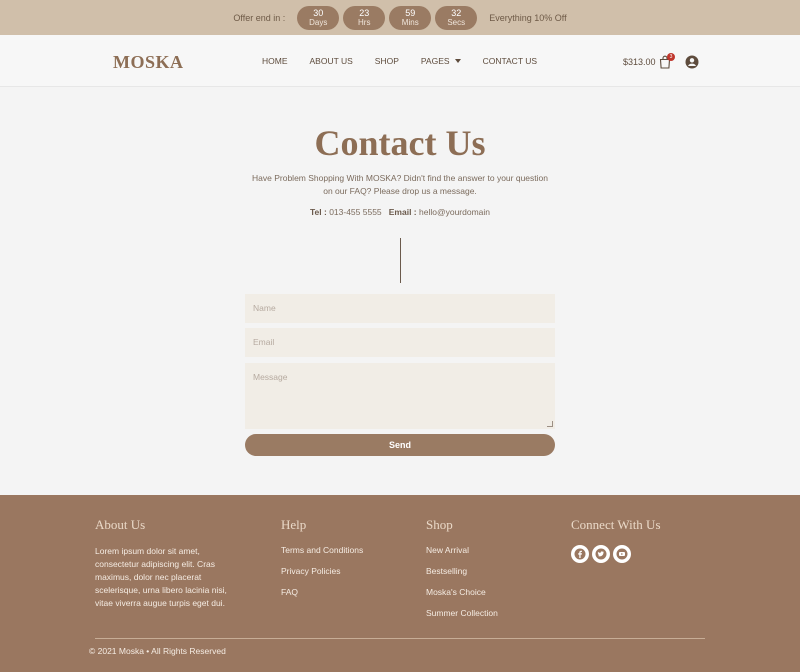 This screenshot has width=800, height=672. What do you see at coordinates (439, 524) in the screenshot?
I see `footer-shop-title: Shop` at bounding box center [439, 524].